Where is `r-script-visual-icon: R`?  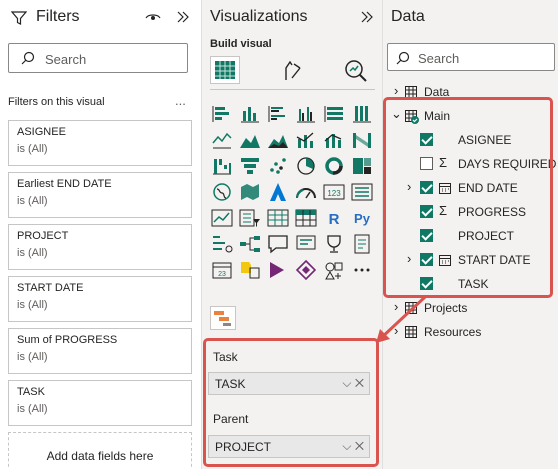 r-script-visual-icon: R is located at coordinates (334, 218).